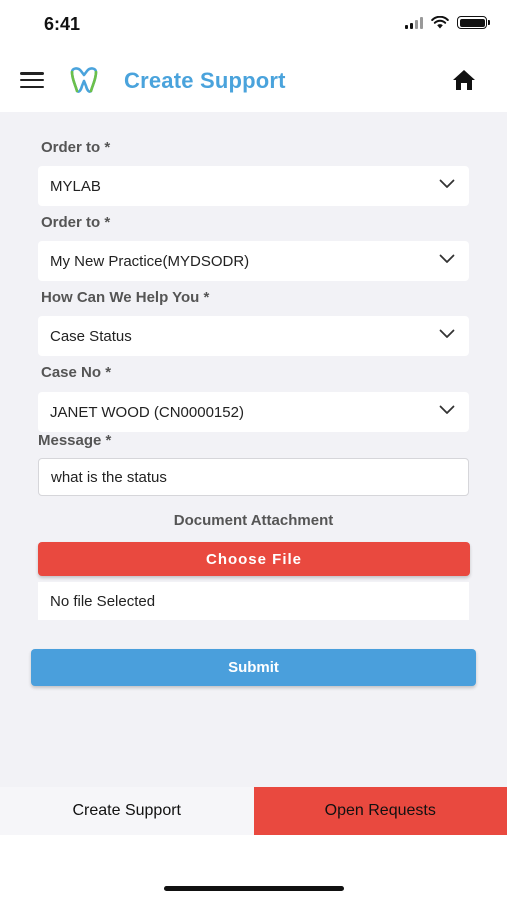 The height and width of the screenshot is (900, 507). What do you see at coordinates (91, 336) in the screenshot?
I see `help-value: Case Status` at bounding box center [91, 336].